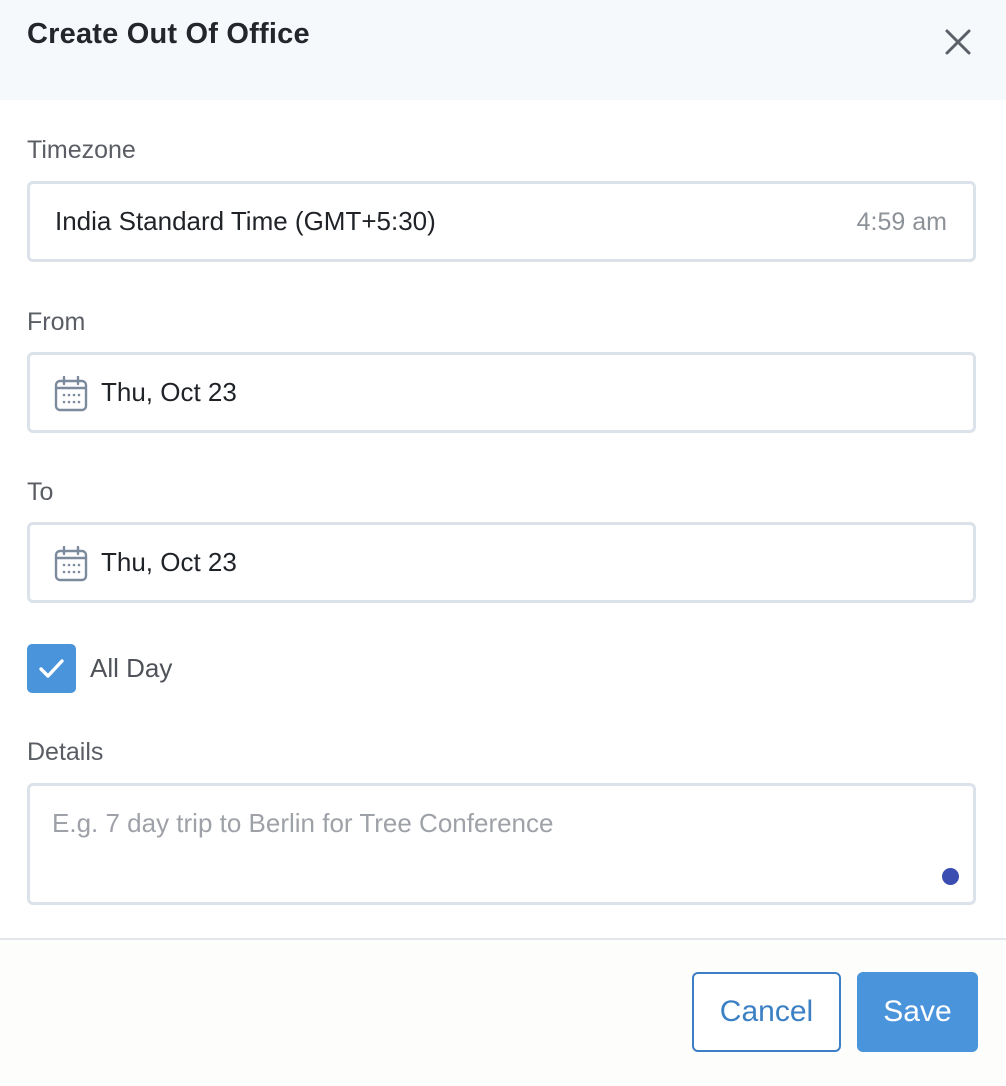 This screenshot has width=1006, height=1086. What do you see at coordinates (901, 222) in the screenshot?
I see `timezone-current-time: 4:59 am` at bounding box center [901, 222].